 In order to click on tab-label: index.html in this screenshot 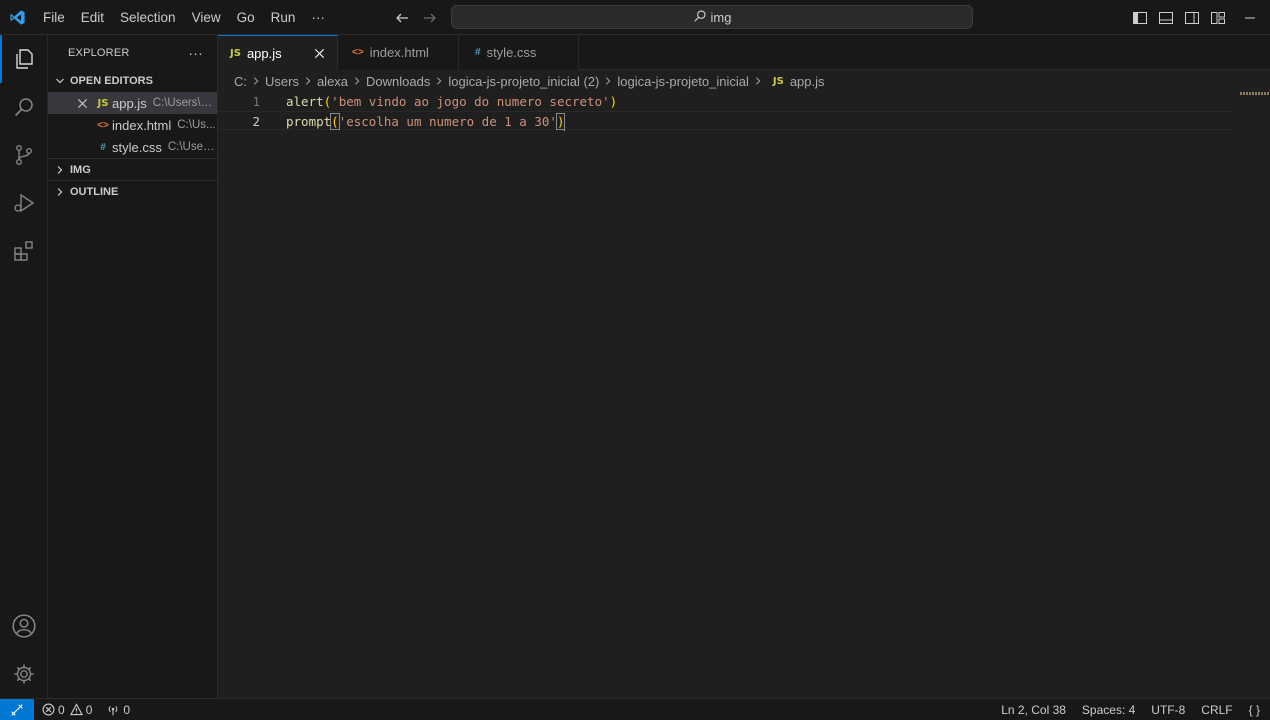, I will do `click(399, 52)`.